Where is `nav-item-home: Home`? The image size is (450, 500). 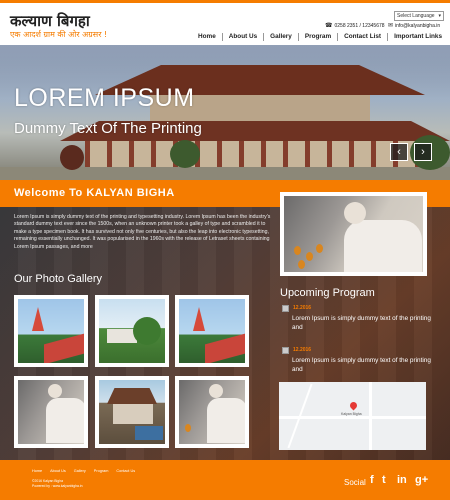 nav-item-home: Home is located at coordinates (207, 37).